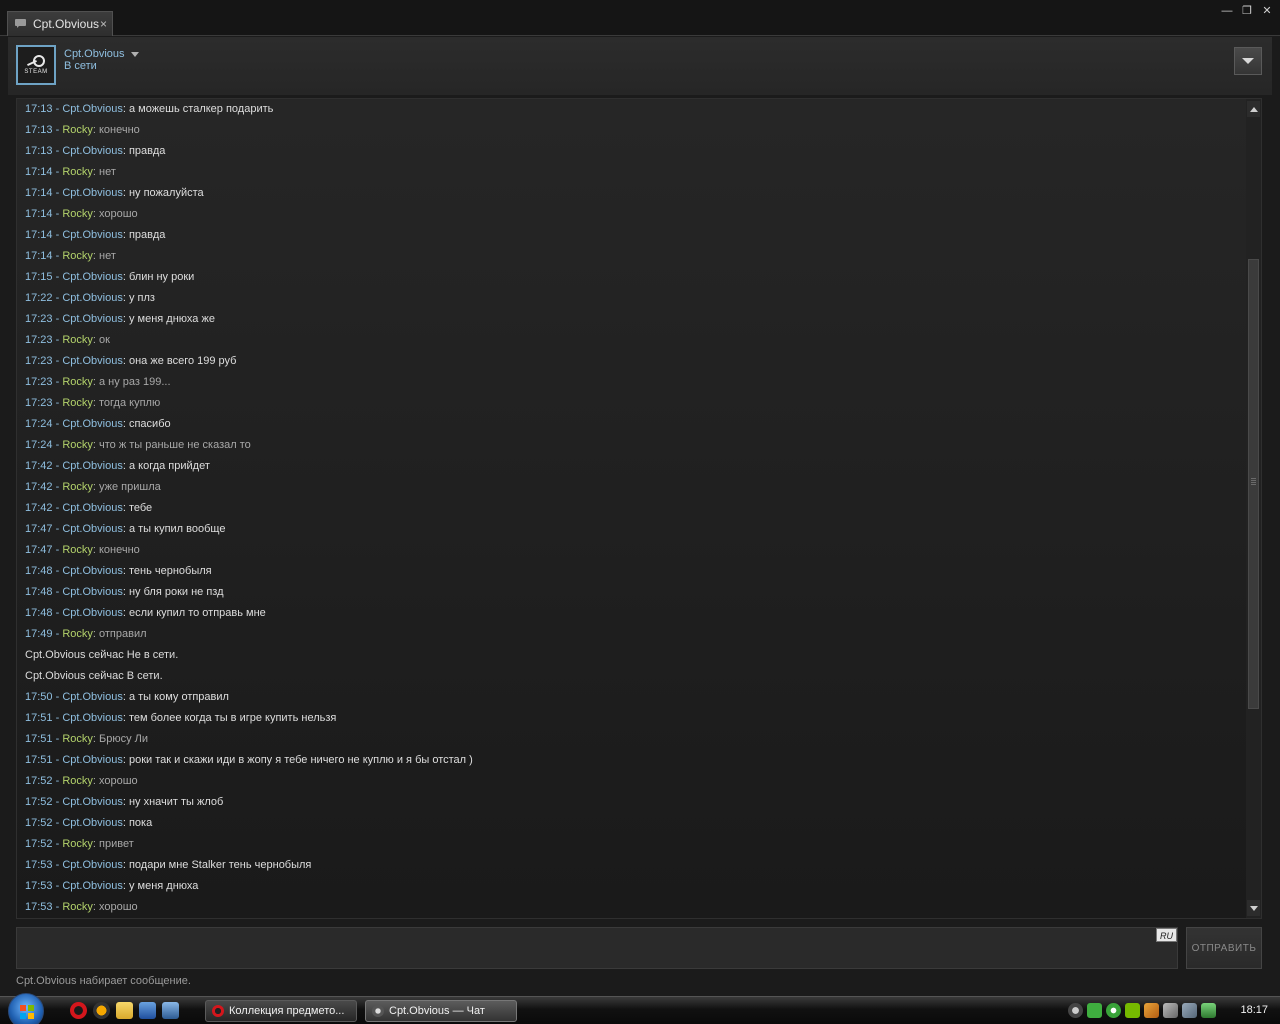 The image size is (1280, 1024). Describe the element at coordinates (36, 72) in the screenshot. I see `avatar-label: STEAM` at that location.